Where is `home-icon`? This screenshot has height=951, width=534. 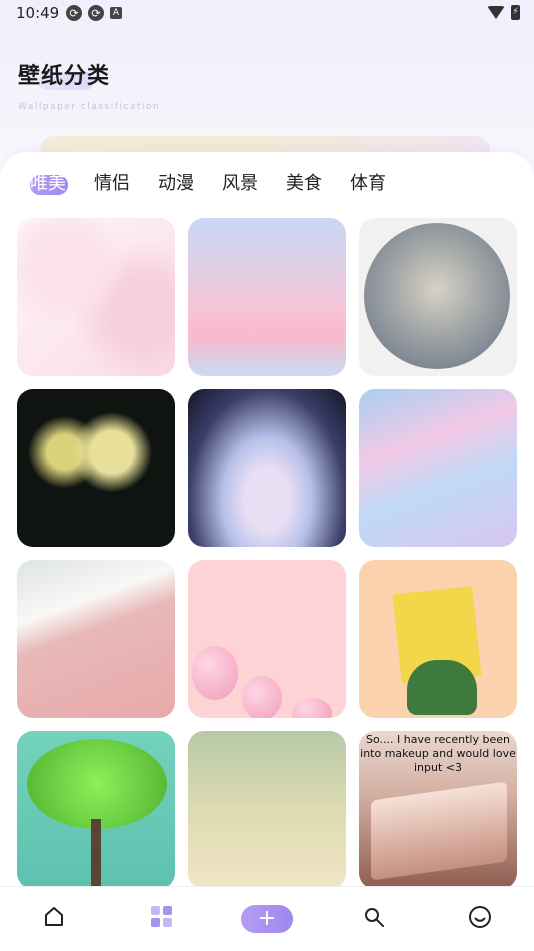
home-icon is located at coordinates (54, 917).